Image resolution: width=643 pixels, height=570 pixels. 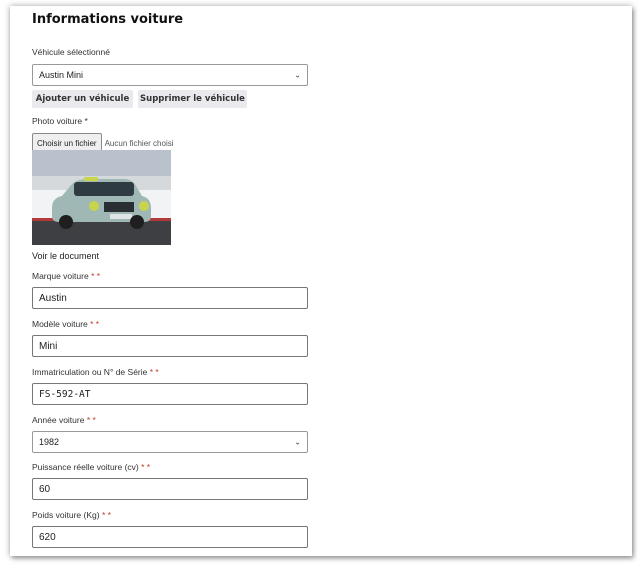 I want to click on model-label: Modèle voiture * *, so click(x=66, y=324).